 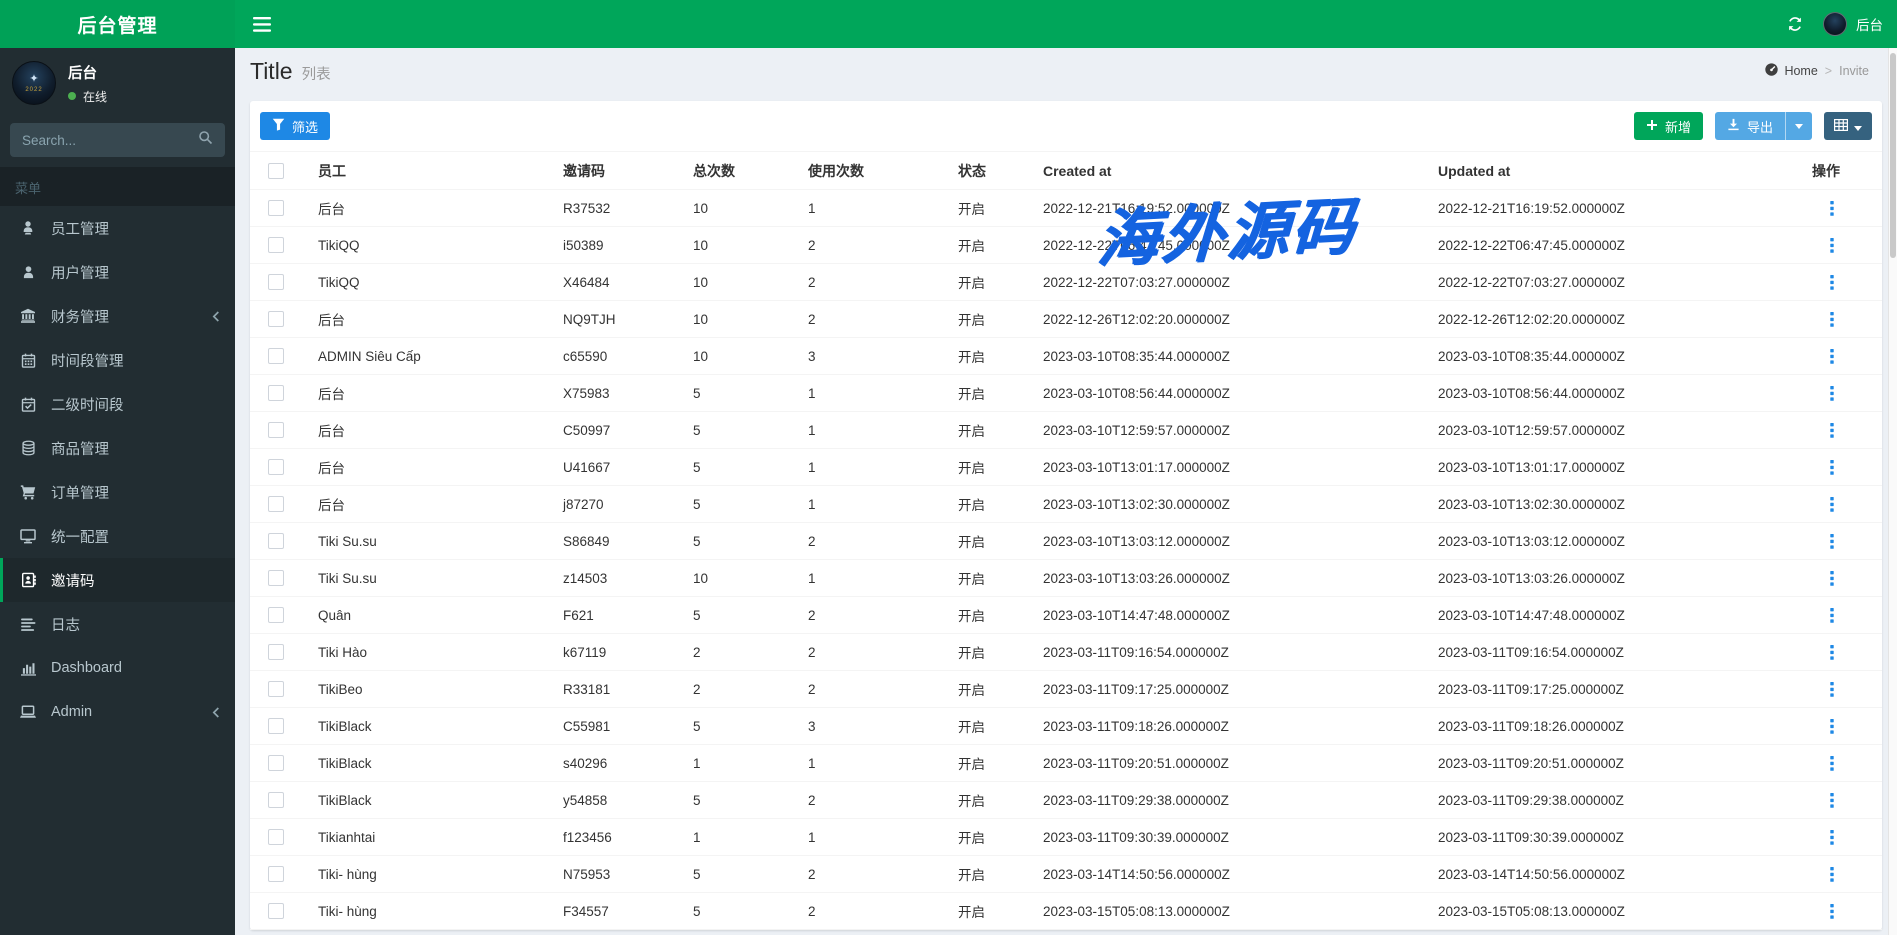 What do you see at coordinates (117, 580) in the screenshot?
I see `sidebar-item-邀请码: 邀请码` at bounding box center [117, 580].